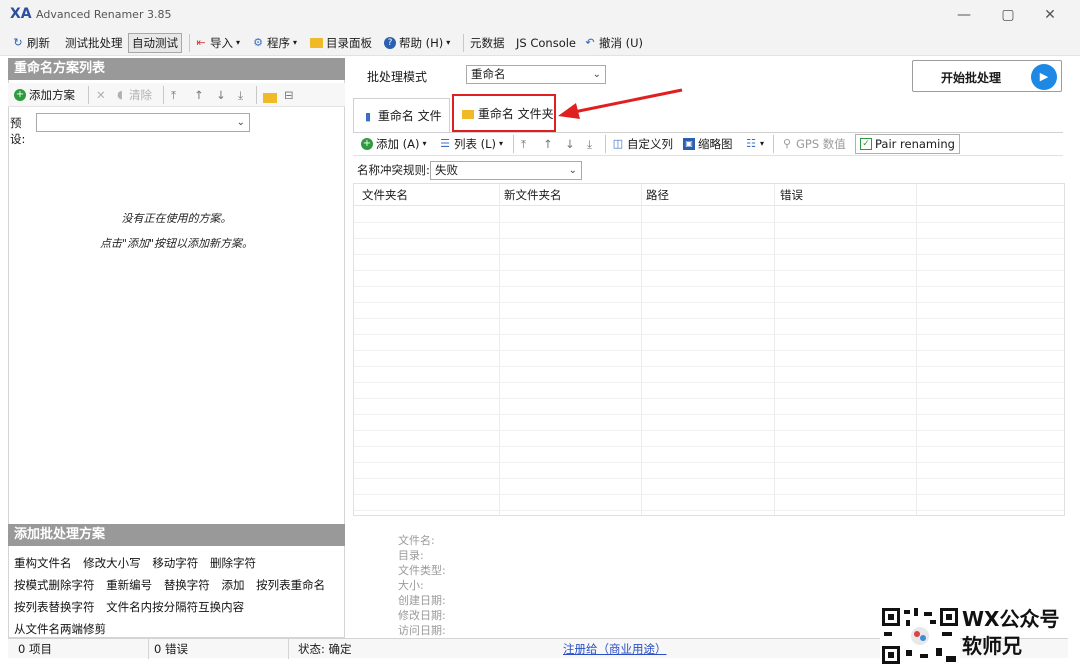 This screenshot has width=1080, height=666. Describe the element at coordinates (787, 143) in the screenshot. I see `location-pin-icon: ⚲` at that location.